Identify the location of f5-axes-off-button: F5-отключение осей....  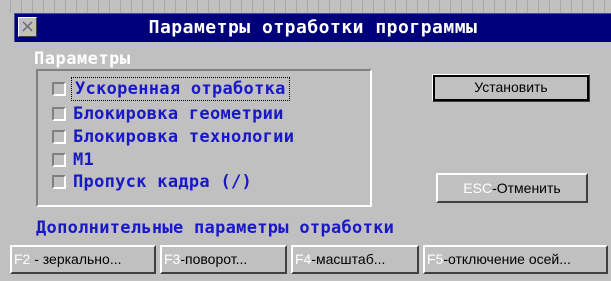
(515, 259).